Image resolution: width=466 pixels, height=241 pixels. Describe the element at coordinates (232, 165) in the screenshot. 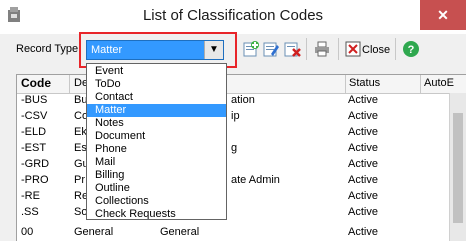

I see `table-row: -GRD Gu Active` at that location.